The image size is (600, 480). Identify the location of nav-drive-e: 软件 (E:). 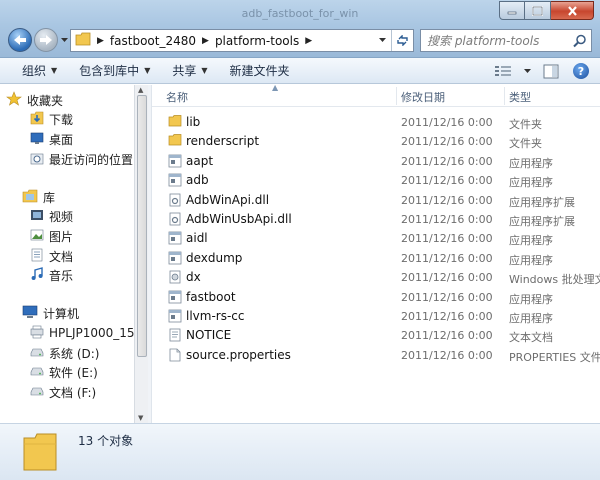
(64, 372).